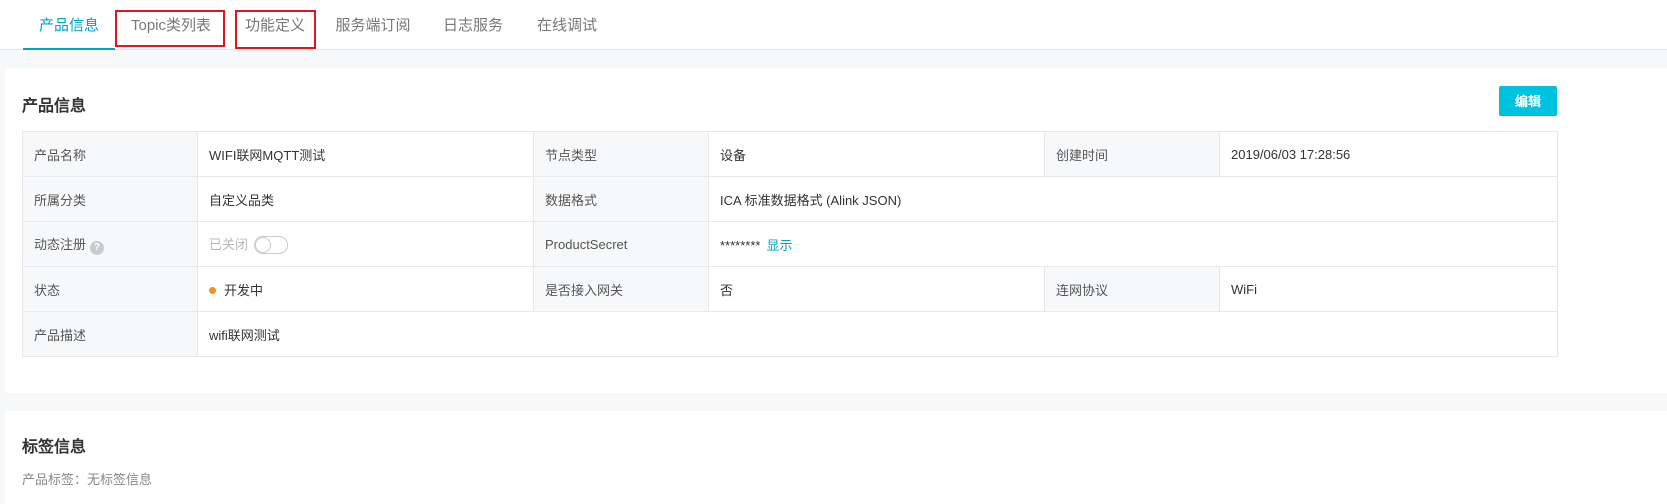 This screenshot has width=1667, height=504. What do you see at coordinates (779, 245) in the screenshot?
I see `show-secret-link: 显示` at bounding box center [779, 245].